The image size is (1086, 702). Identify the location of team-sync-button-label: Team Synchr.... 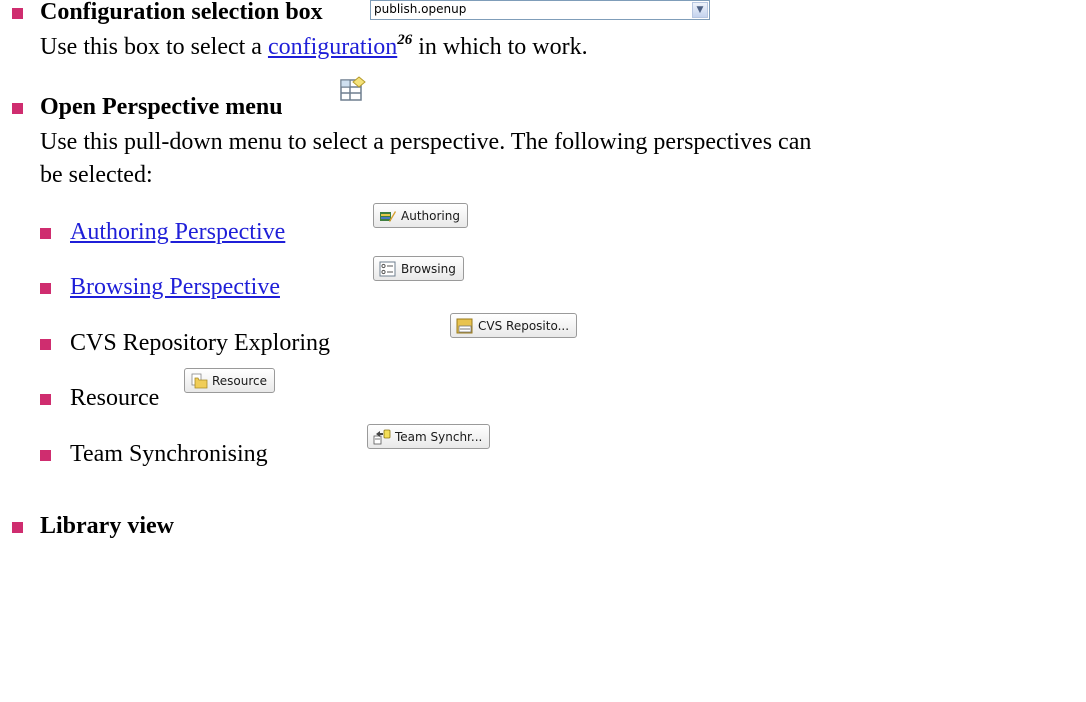
(439, 436).